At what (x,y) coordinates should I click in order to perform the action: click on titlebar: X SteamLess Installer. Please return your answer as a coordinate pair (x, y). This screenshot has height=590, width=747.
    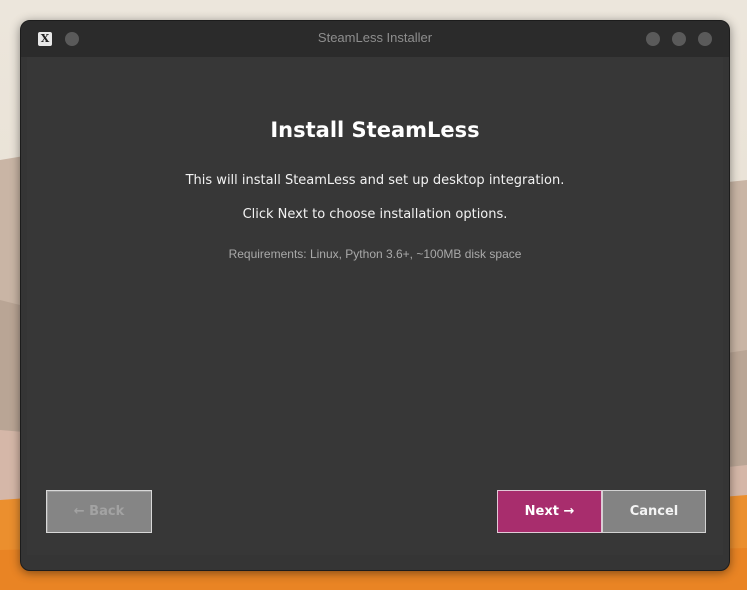
    Looking at the image, I should click on (375, 39).